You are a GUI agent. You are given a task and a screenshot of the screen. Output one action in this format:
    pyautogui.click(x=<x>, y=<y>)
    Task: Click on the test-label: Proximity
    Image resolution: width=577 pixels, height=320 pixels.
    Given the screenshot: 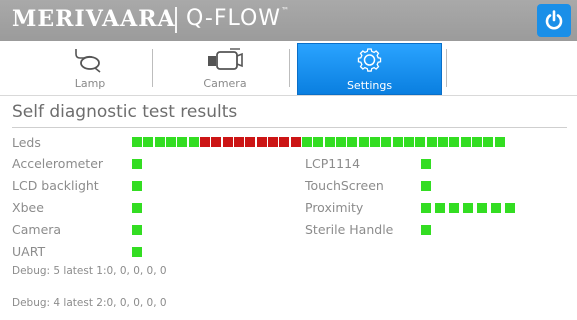 What is the action you would take?
    pyautogui.click(x=334, y=207)
    